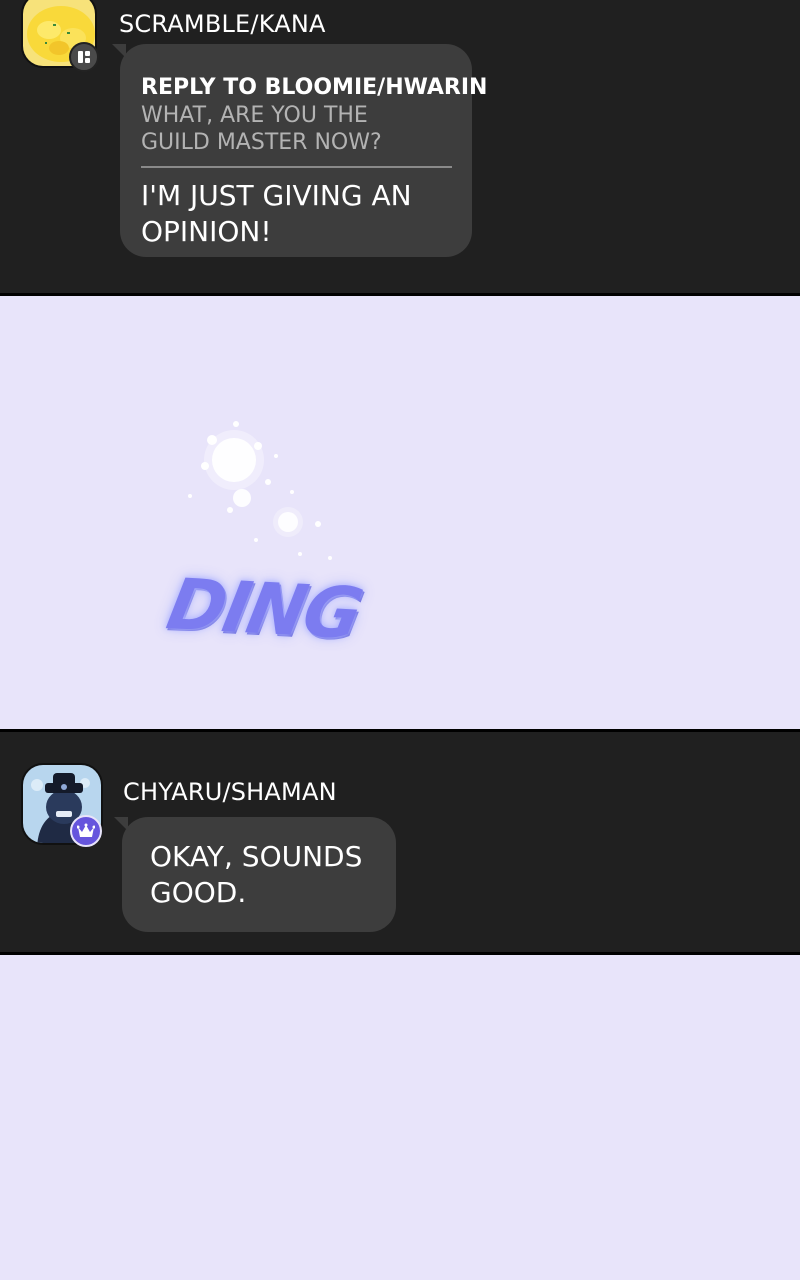 The image size is (800, 1280). I want to click on ding-sound-effect: DING, so click(264, 609).